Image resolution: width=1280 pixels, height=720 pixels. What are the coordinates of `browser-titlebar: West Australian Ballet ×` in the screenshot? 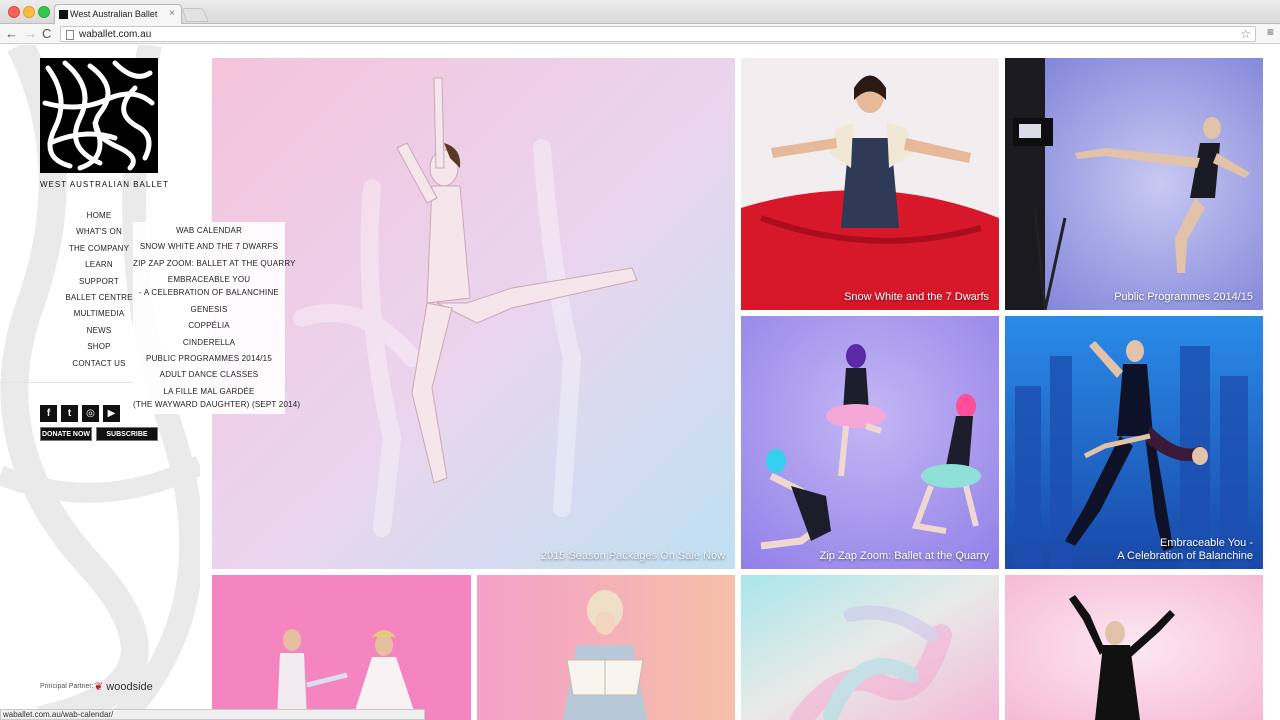 It's located at (640, 12).